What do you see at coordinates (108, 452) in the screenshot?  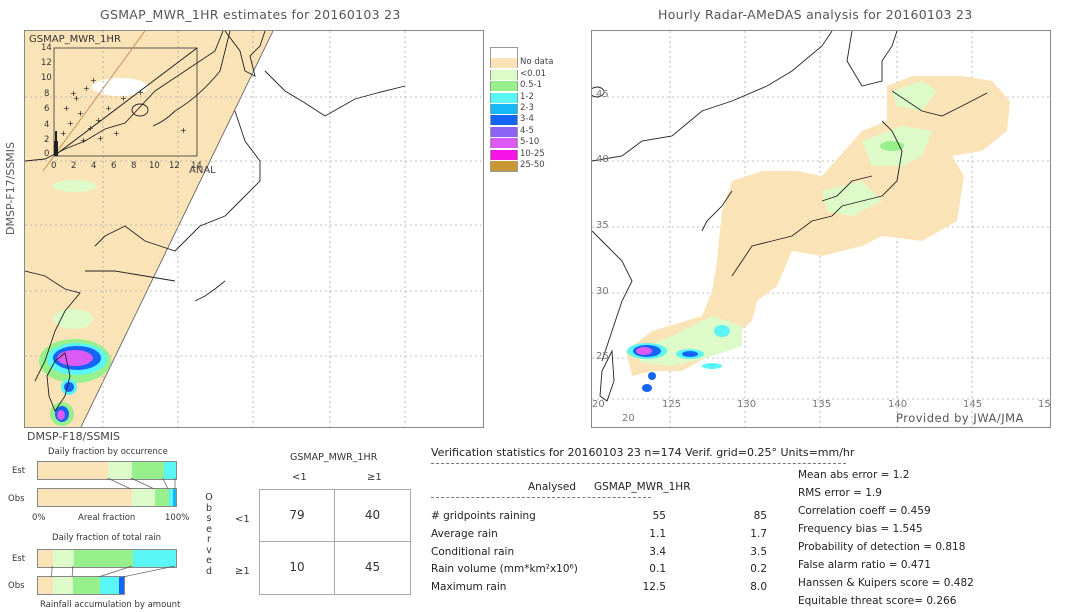 I see `occurrence-chart-title: Daily fraction by occurrence` at bounding box center [108, 452].